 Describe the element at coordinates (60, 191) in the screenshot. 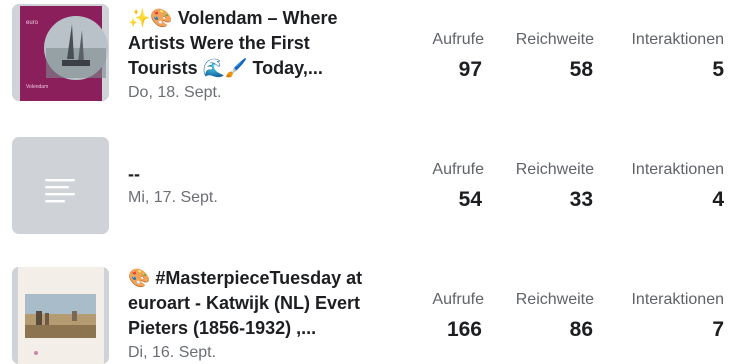

I see `text-lines-icon` at that location.